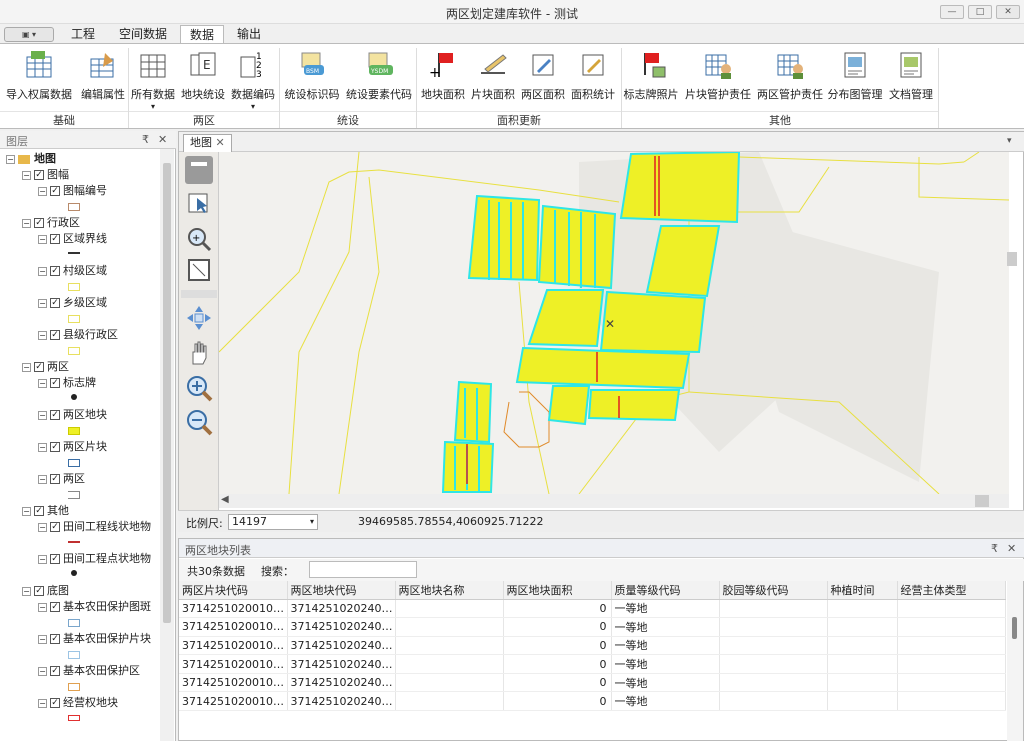 This screenshot has height=741, width=1024. I want to click on import-ownership-button: 导入权属数据, so click(39, 79).